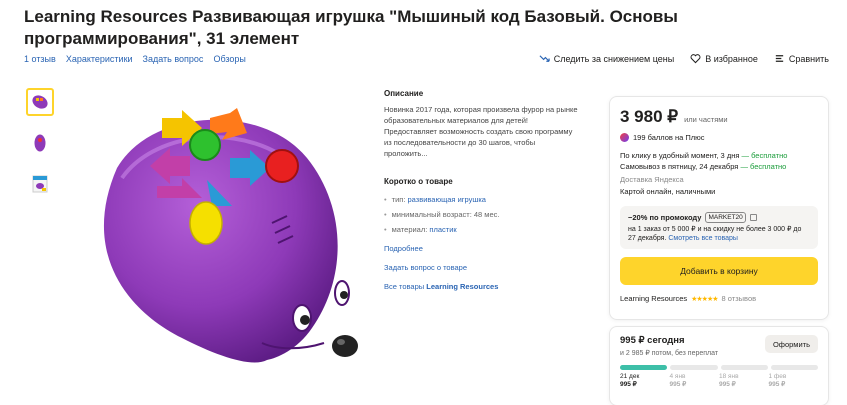  Describe the element at coordinates (719, 298) in the screenshot. I see `seller-info: Learning Resources ★★★★★ 8 отзывов` at that location.